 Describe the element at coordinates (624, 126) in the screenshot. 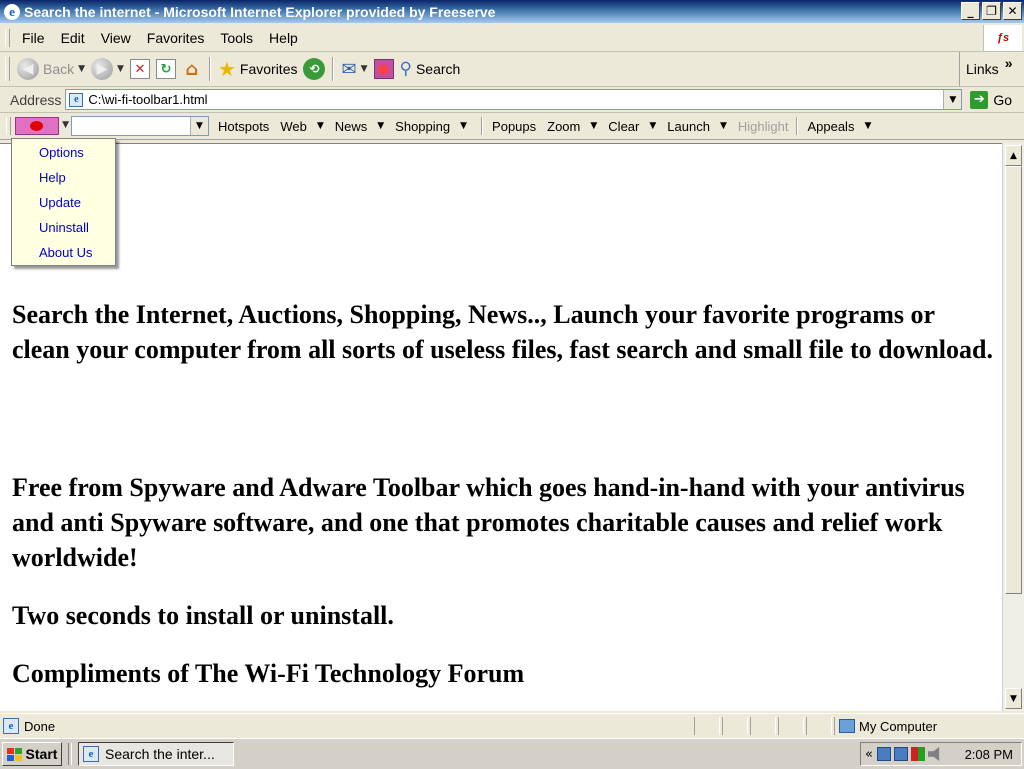

I see `clear-label: Clear` at that location.